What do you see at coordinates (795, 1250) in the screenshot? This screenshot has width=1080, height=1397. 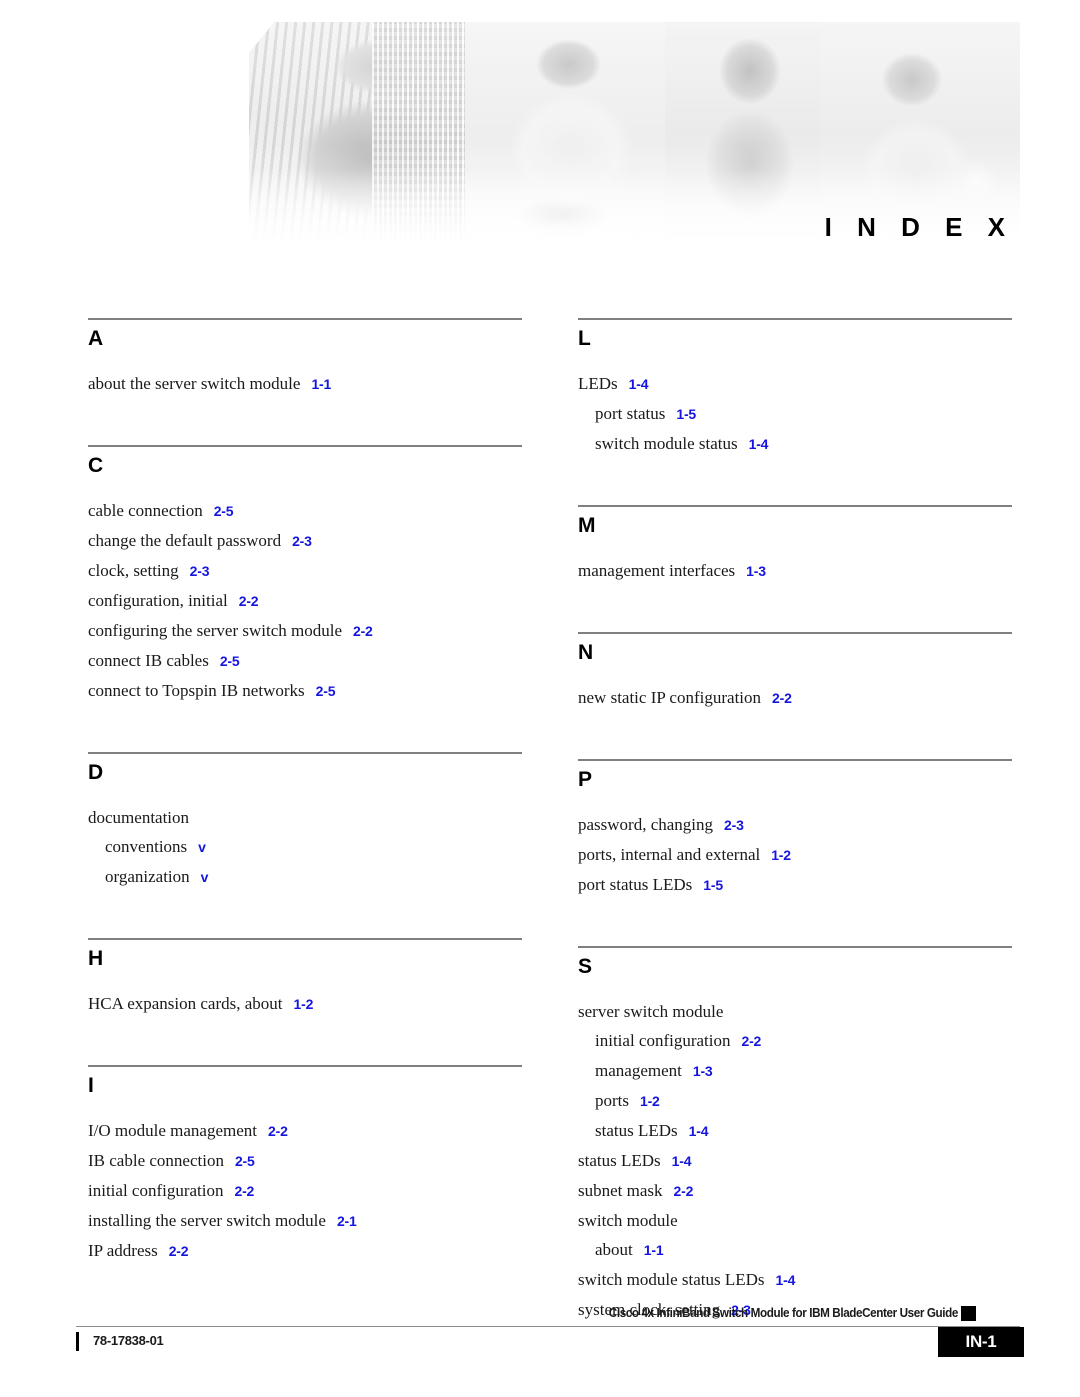 I see `index-subentry: about 1-1` at bounding box center [795, 1250].